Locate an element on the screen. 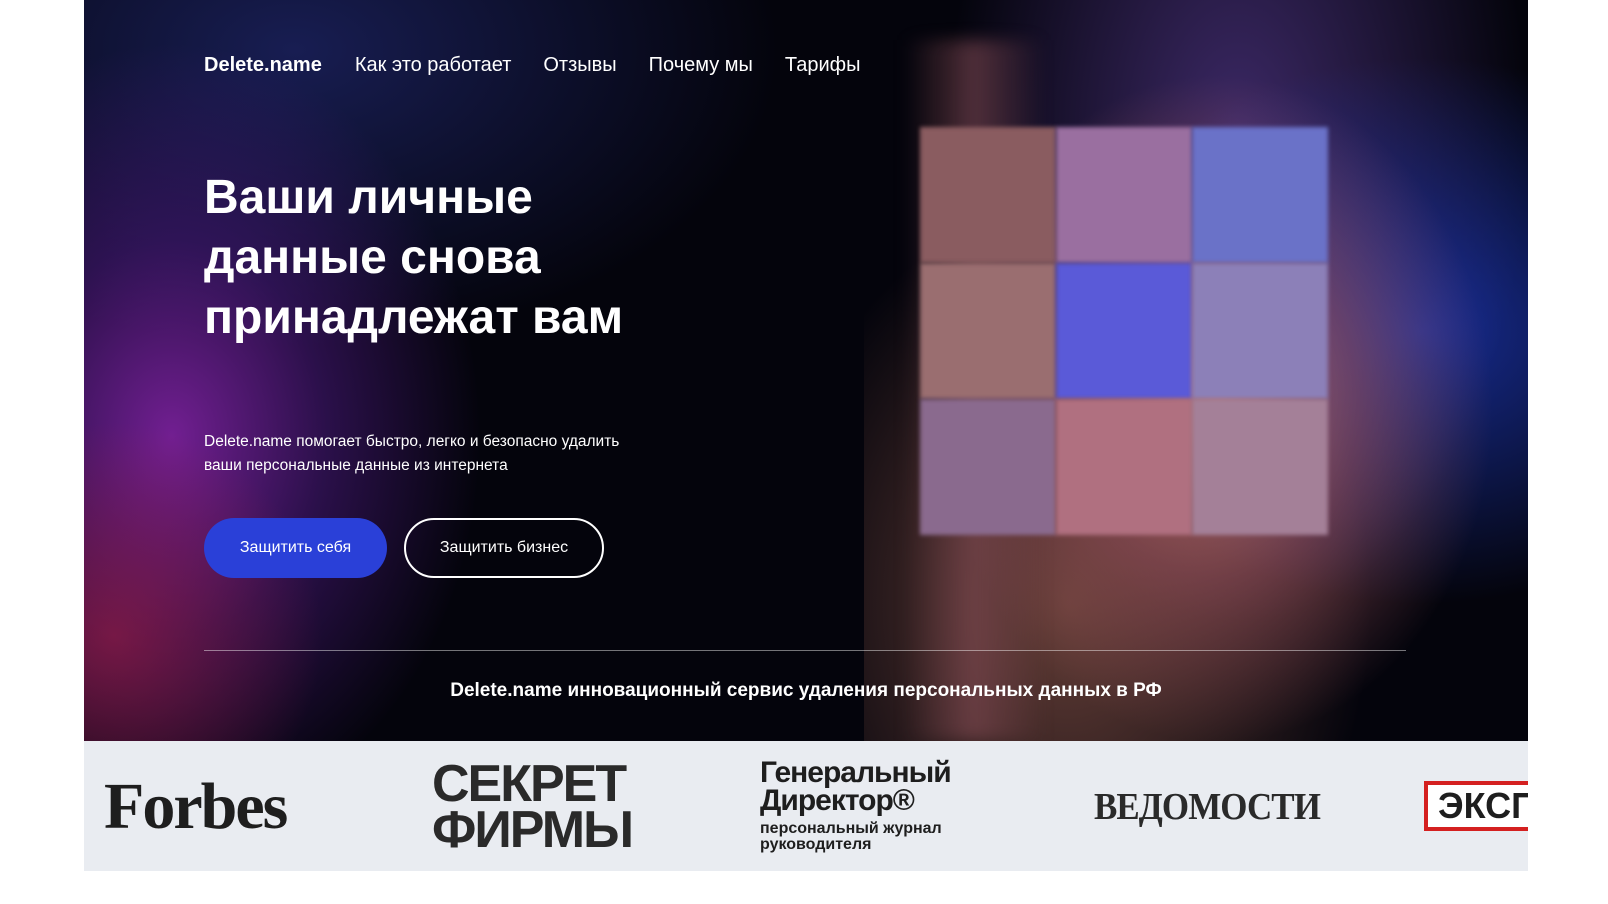 This screenshot has height=904, width=1608. nav-link-pricing: Тарифы is located at coordinates (823, 65).